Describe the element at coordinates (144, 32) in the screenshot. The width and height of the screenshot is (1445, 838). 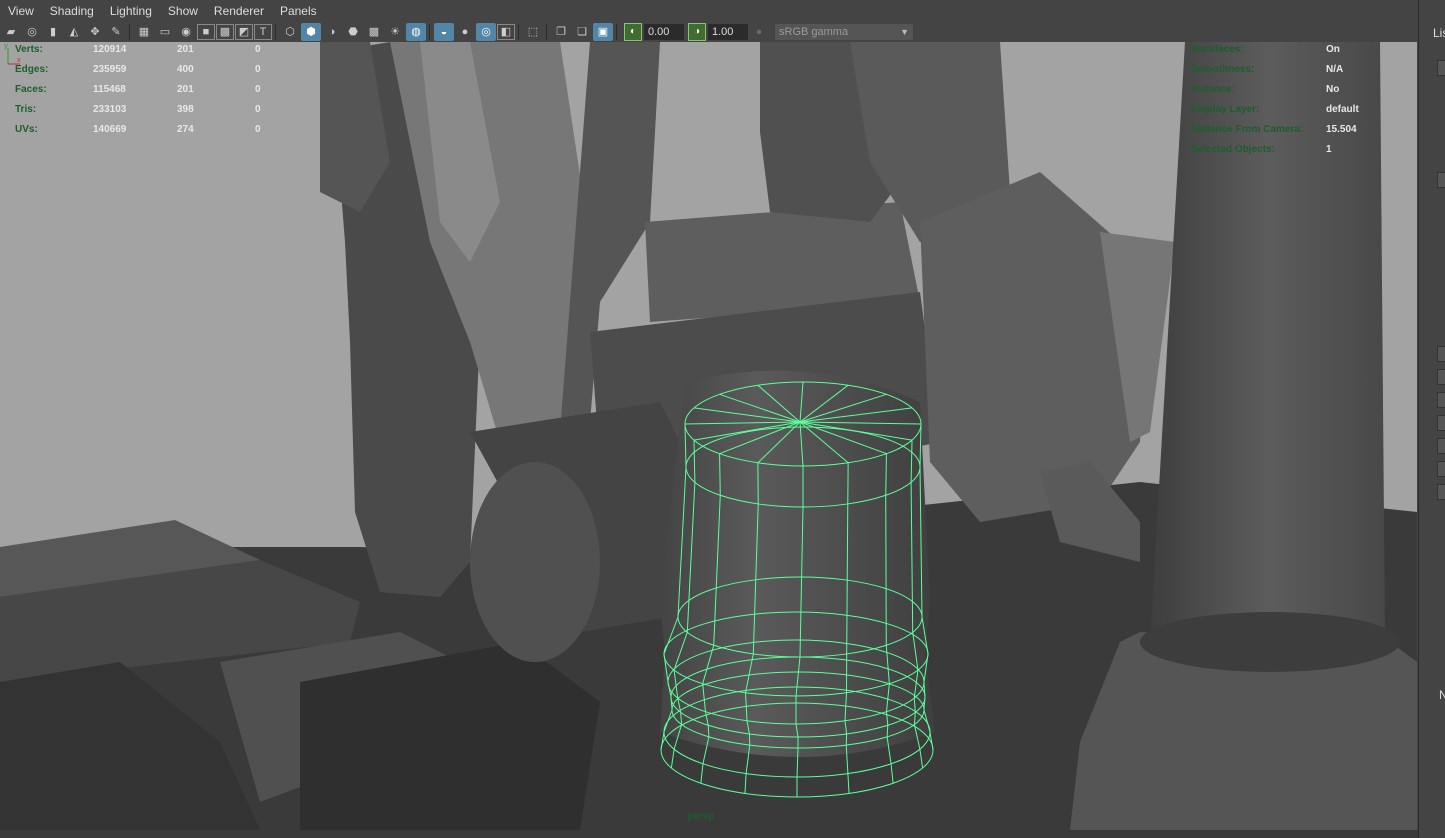
I see `grid-icon: ▦` at that location.